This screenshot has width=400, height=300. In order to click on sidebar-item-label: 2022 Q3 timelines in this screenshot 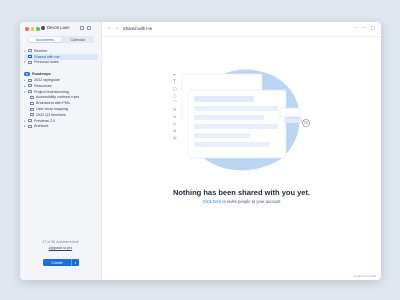, I will do `click(51, 114)`.